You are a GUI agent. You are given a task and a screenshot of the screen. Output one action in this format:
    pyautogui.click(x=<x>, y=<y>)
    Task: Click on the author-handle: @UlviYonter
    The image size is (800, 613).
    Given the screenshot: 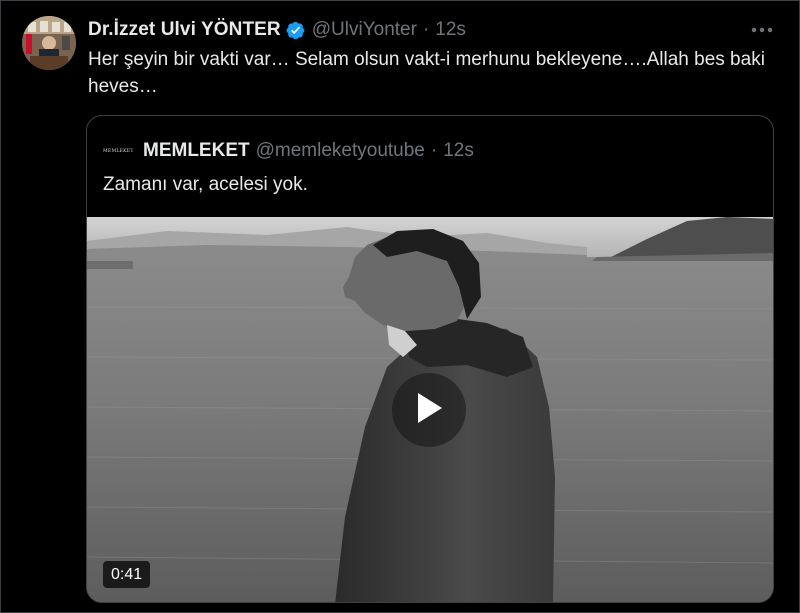 What is the action you would take?
    pyautogui.click(x=364, y=30)
    